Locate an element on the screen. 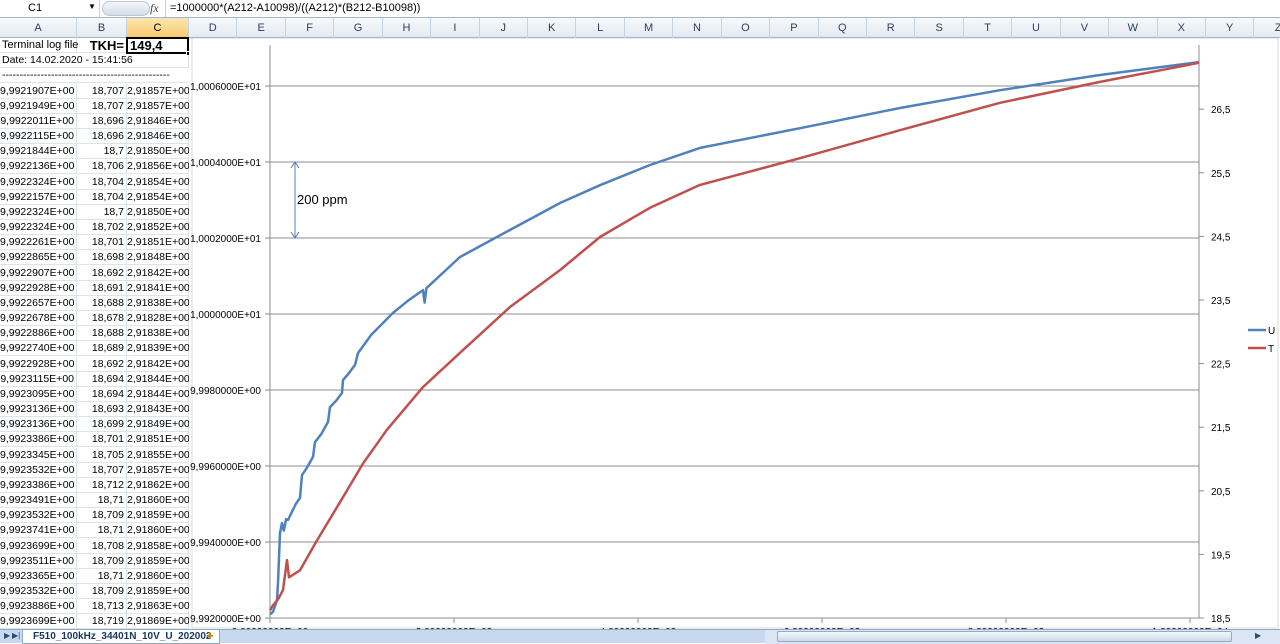 Image resolution: width=1280 pixels, height=644 pixels. cell-c-value: 2,91828E+00 is located at coordinates (158, 319).